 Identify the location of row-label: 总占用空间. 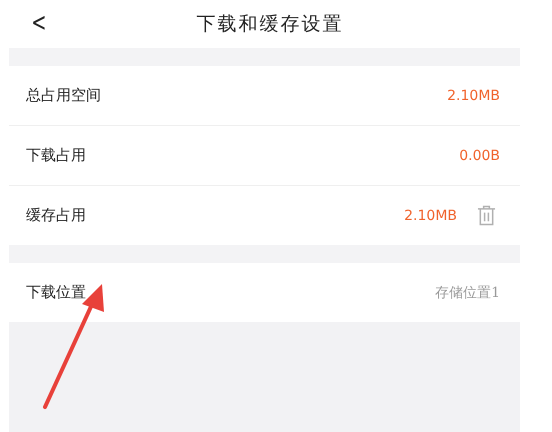
(64, 95).